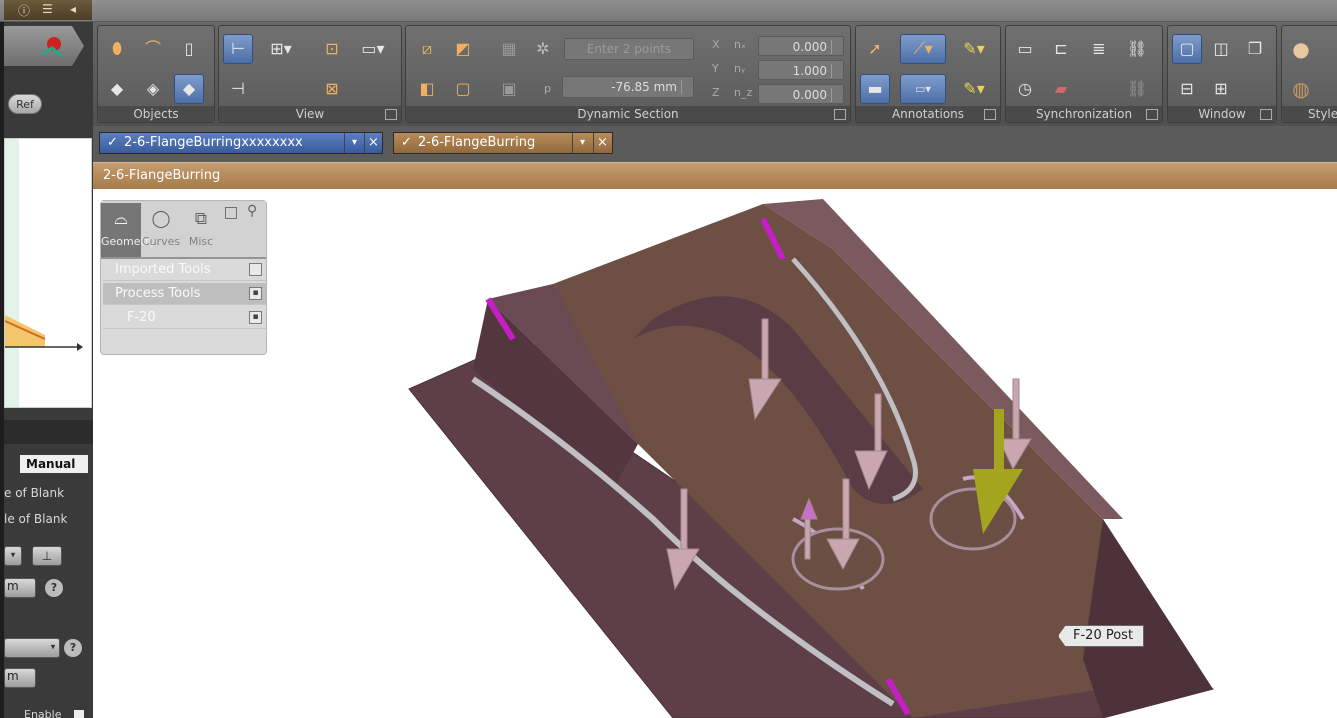 The width and height of the screenshot is (1337, 718). What do you see at coordinates (153, 49) in the screenshot?
I see `object-button-2: ⌒` at bounding box center [153, 49].